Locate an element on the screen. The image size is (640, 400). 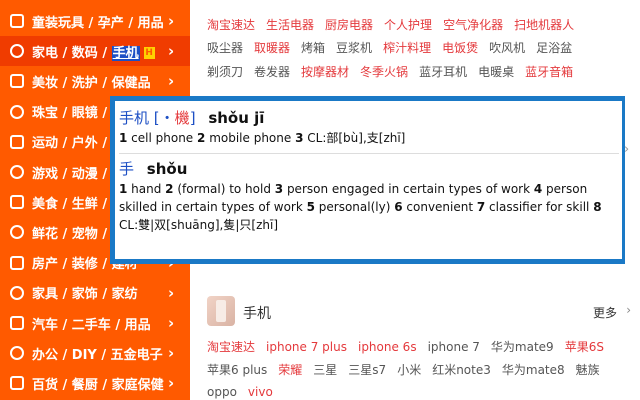
link-row: 吸尘器 取暖器 烤箱 豆浆机 榨汁料理 电饭煲 吹风机 足浴盆 is located at coordinates (395, 50).